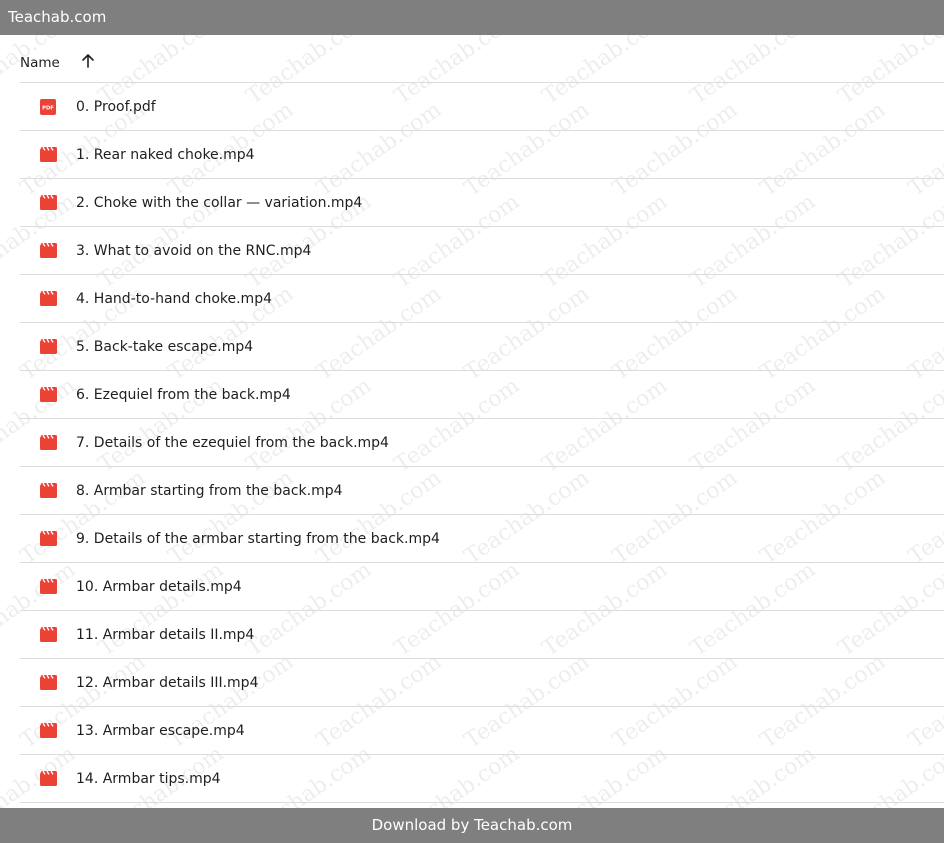 This screenshot has width=944, height=843. What do you see at coordinates (482, 59) in the screenshot?
I see `list-header: Name` at bounding box center [482, 59].